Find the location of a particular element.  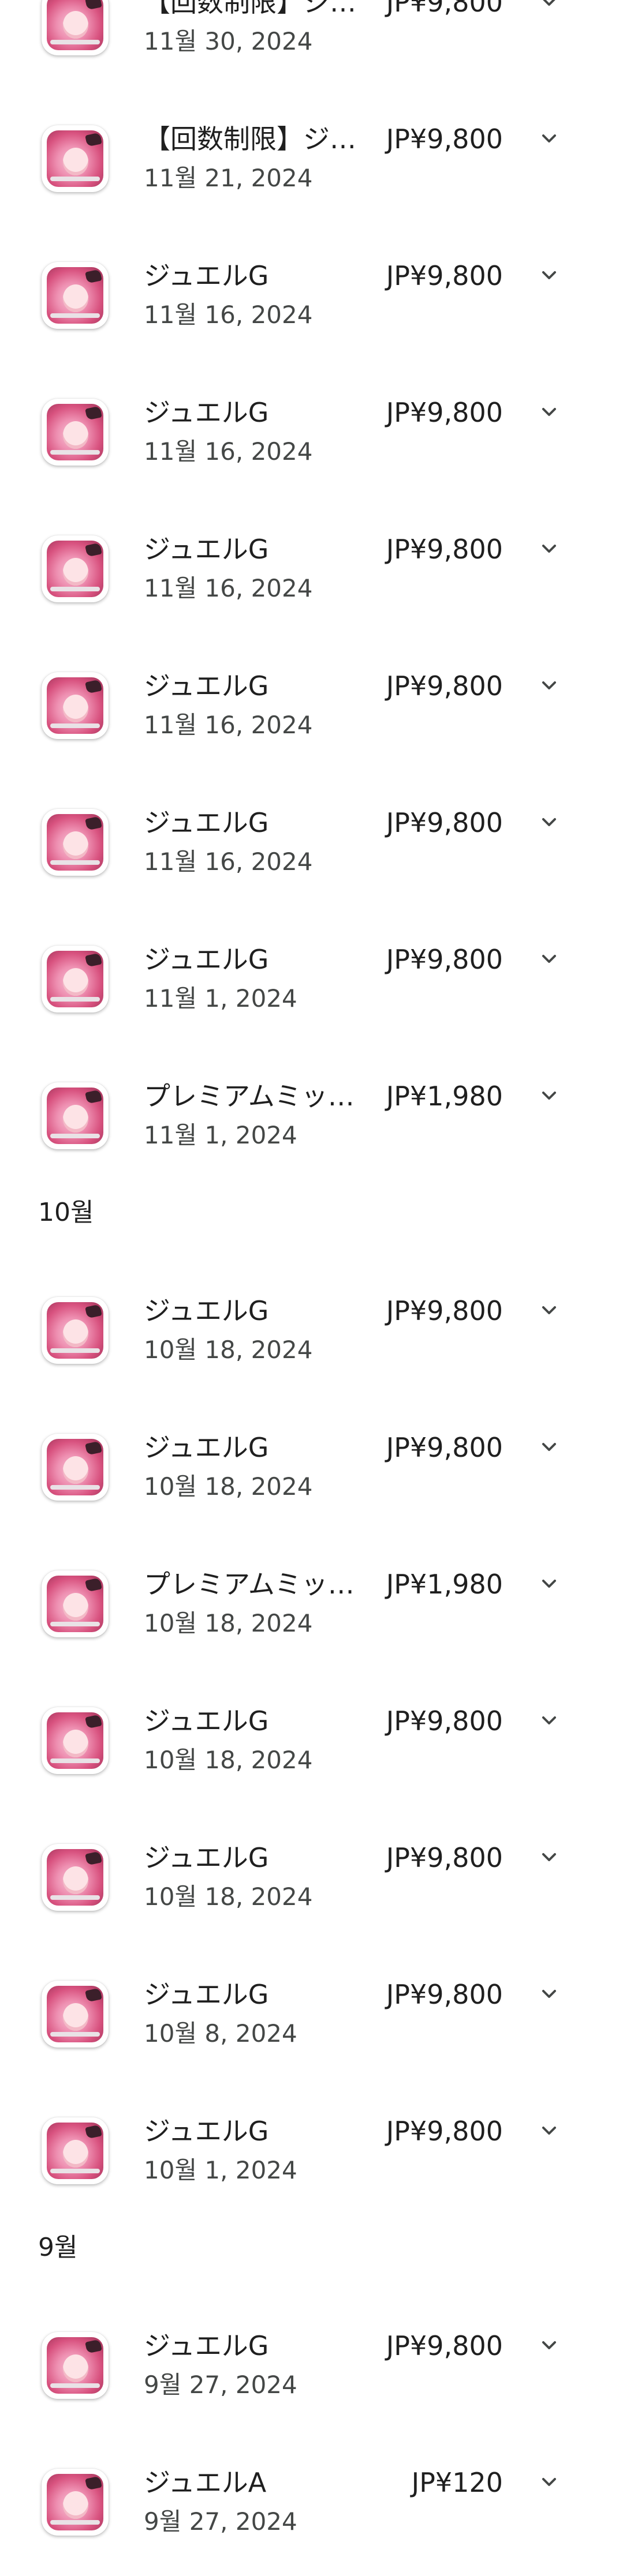

month-header: 10월 is located at coordinates (66, 1212).